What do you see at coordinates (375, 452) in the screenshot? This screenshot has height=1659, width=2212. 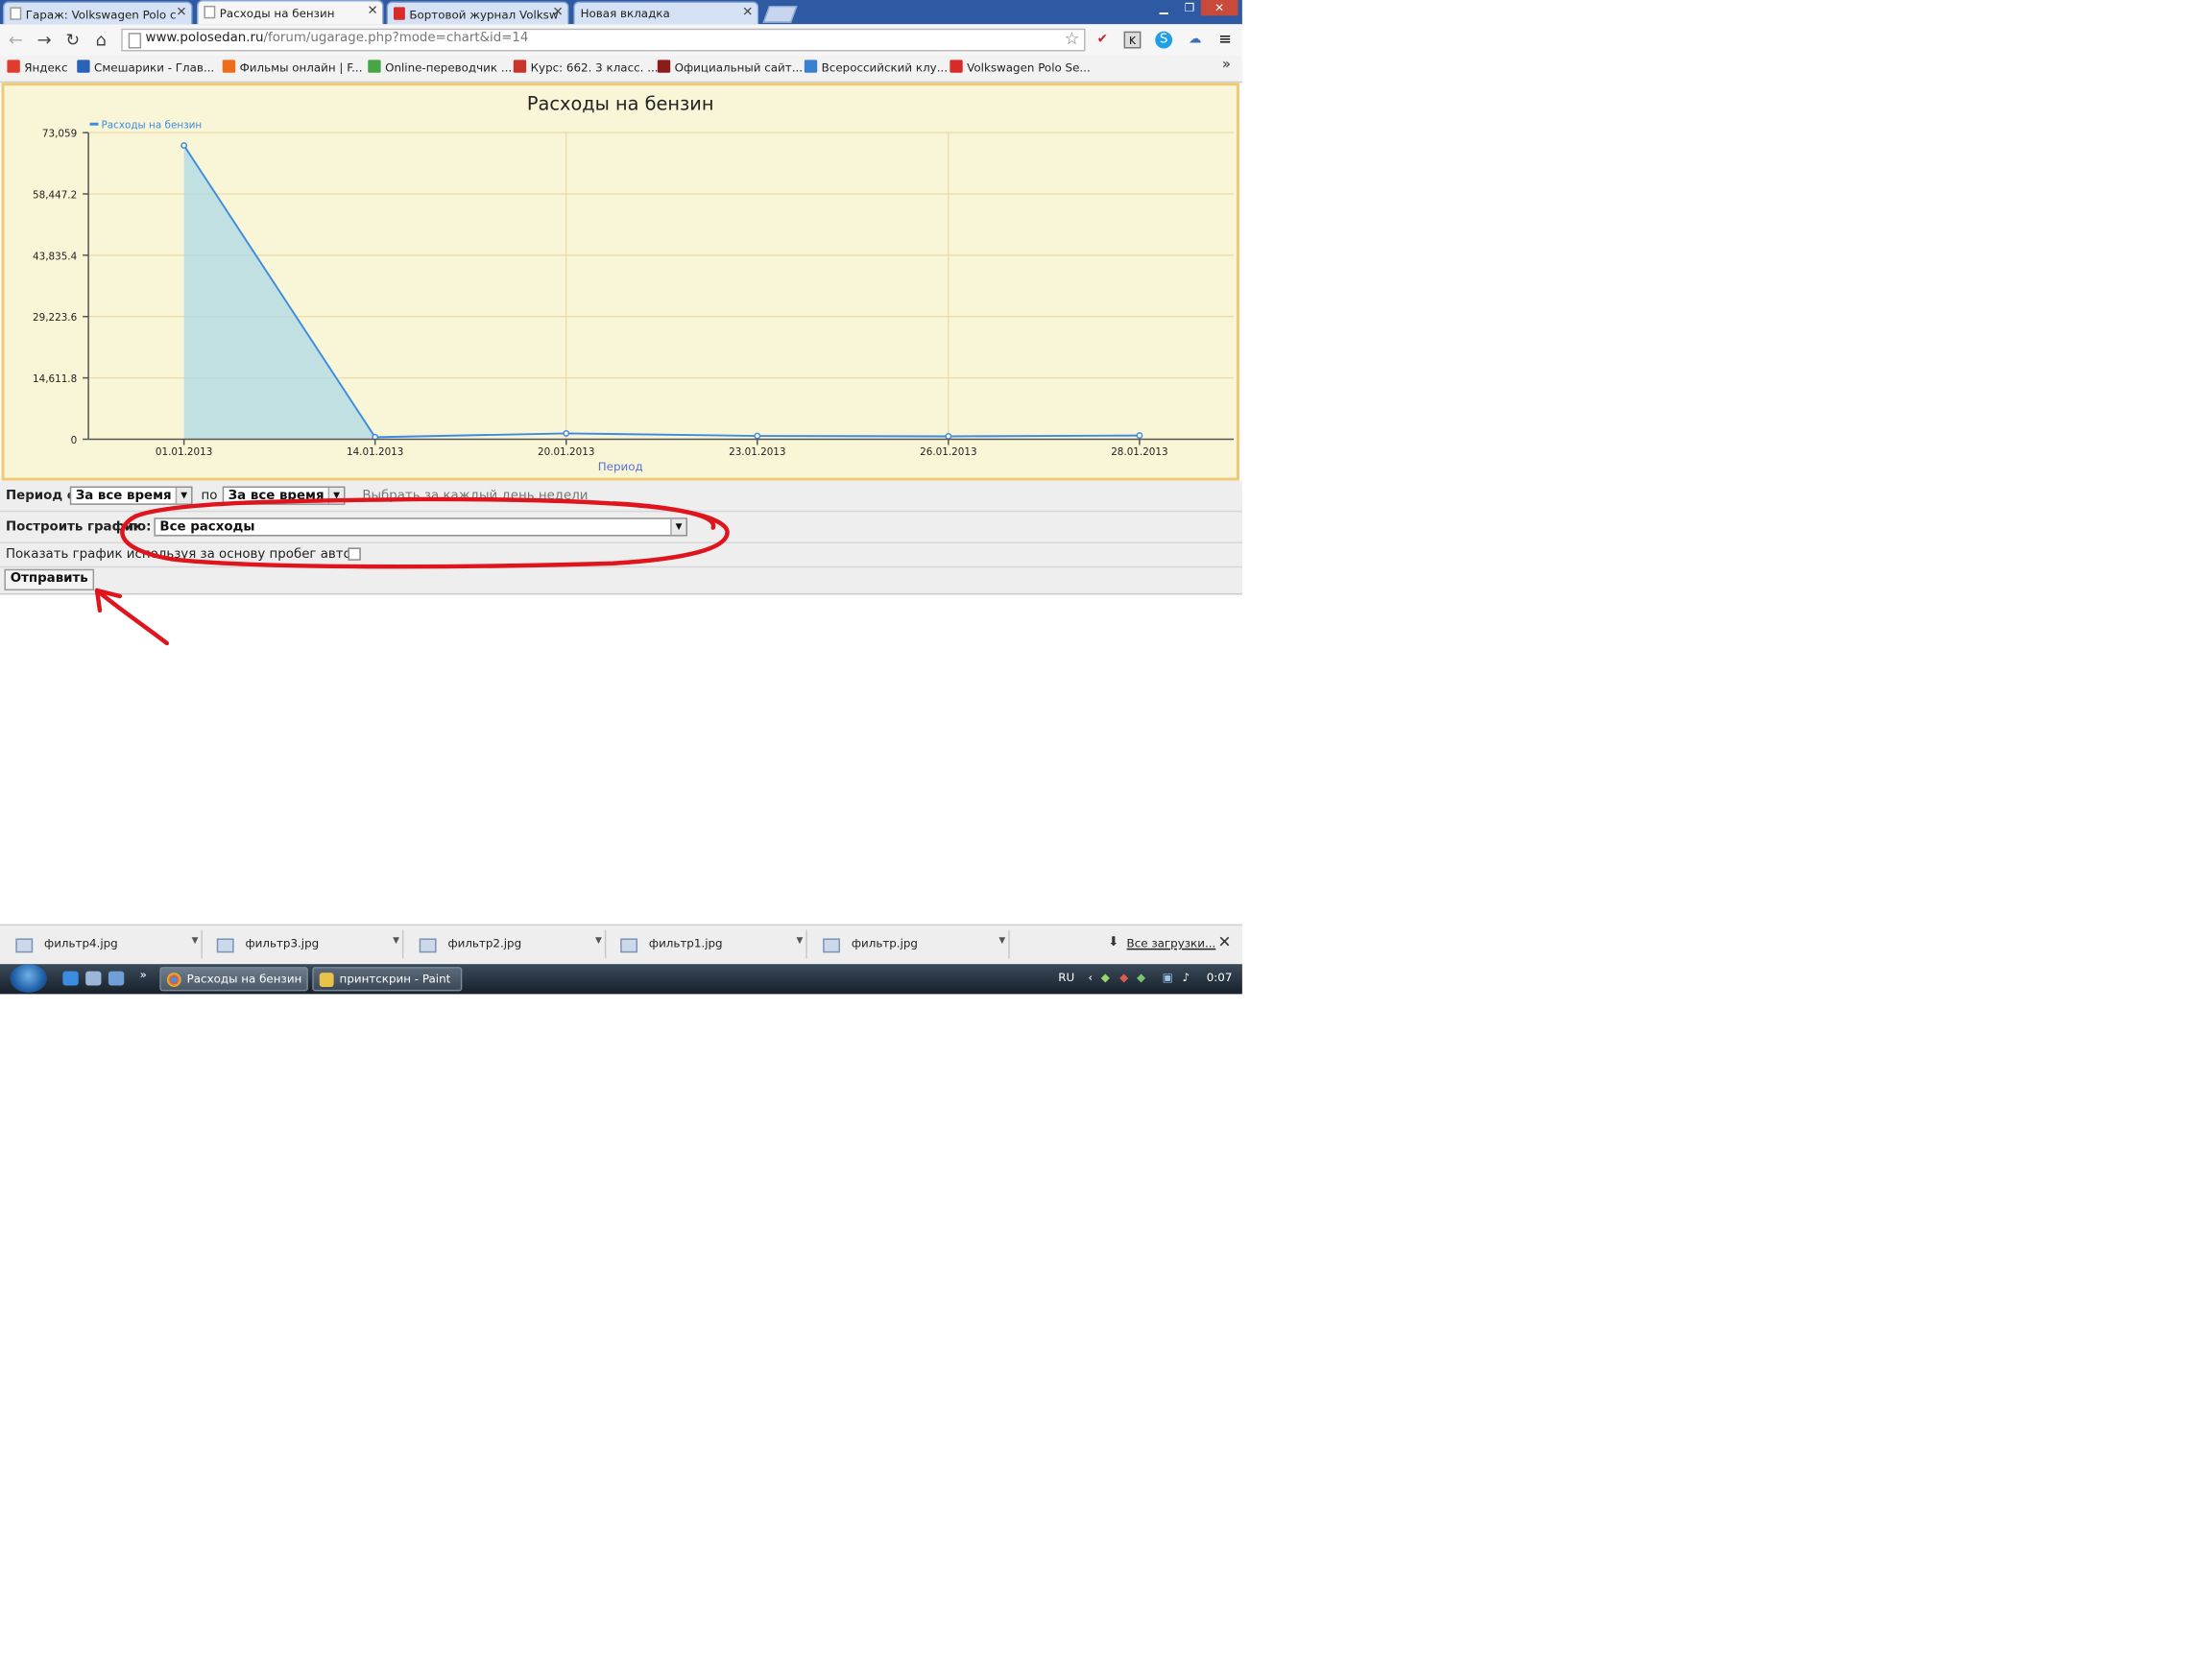 I see `x-tick-label: 14.01.2013` at bounding box center [375, 452].